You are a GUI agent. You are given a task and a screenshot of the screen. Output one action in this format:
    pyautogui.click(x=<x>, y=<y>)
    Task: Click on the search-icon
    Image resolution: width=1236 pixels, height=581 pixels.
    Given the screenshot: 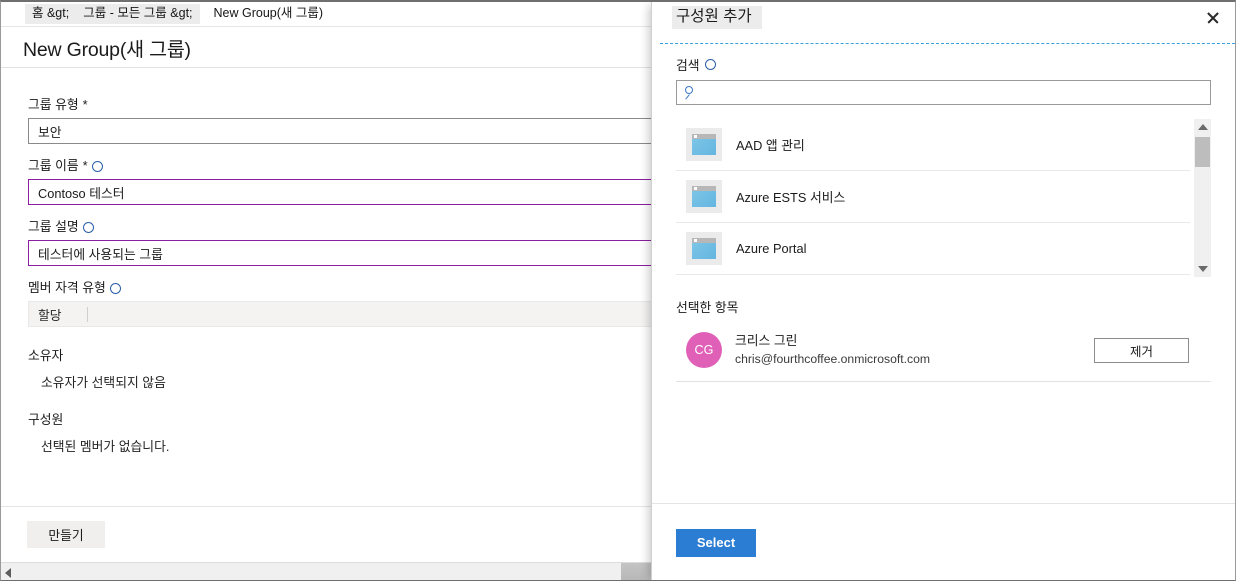 What is the action you would take?
    pyautogui.click(x=689, y=90)
    